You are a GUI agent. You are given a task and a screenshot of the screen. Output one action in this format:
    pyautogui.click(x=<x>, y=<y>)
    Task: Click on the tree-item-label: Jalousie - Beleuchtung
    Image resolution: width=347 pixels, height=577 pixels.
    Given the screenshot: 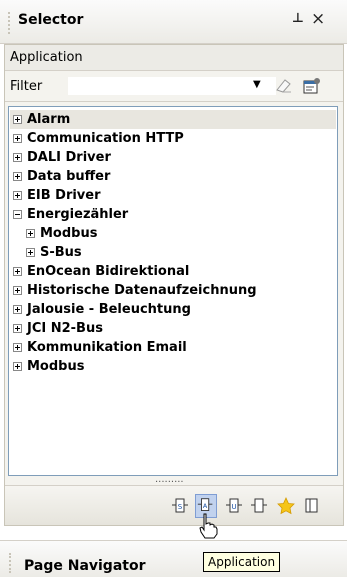 What is the action you would take?
    pyautogui.click(x=109, y=309)
    